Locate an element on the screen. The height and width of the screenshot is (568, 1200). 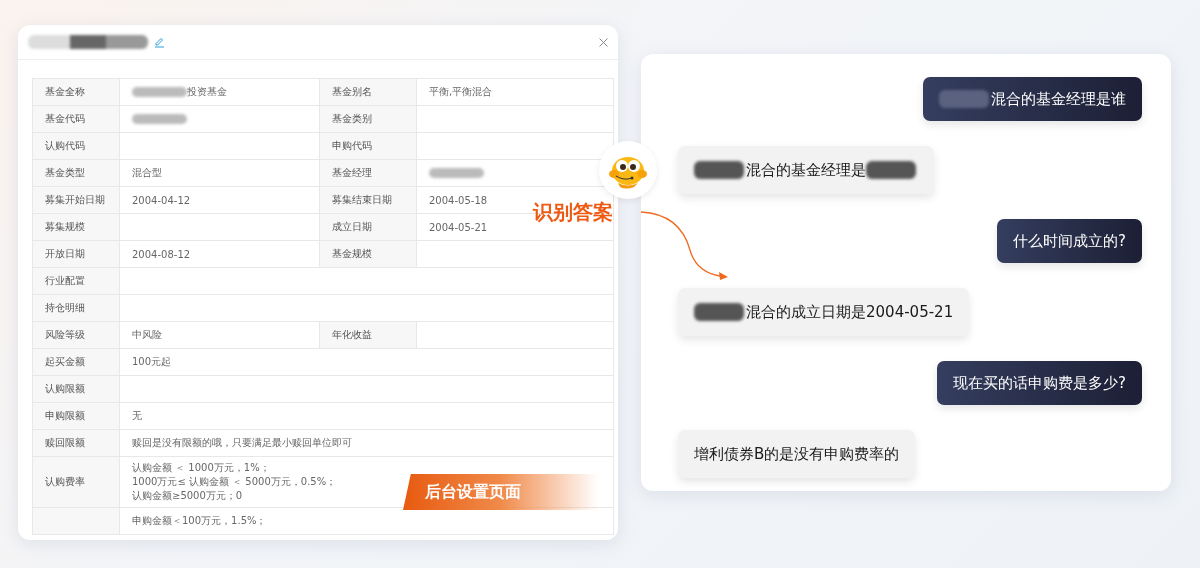
field-label: 开放日期 is located at coordinates (76, 254).